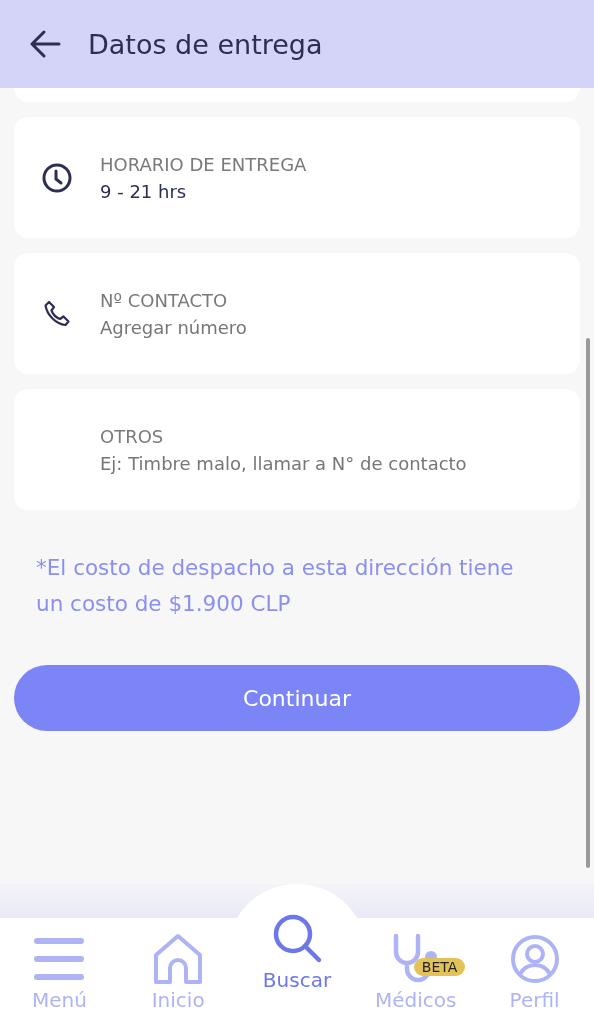  What do you see at coordinates (275, 586) in the screenshot?
I see `shipping-cost-note: *El costo de despacho a esta dirección tiene un costo de $1.900 CLP` at bounding box center [275, 586].